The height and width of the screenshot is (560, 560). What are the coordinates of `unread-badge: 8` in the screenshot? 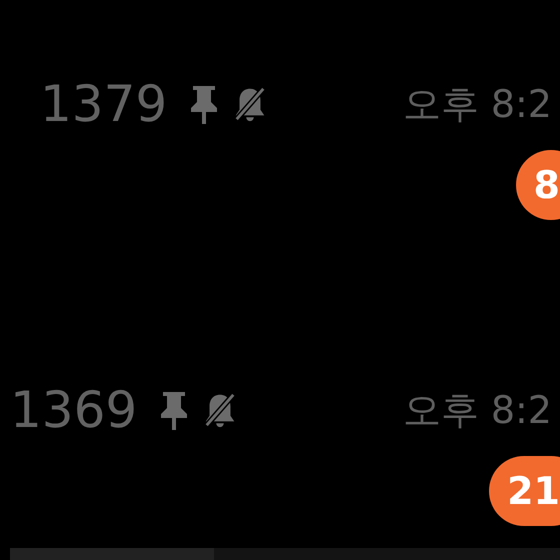 It's located at (538, 185).